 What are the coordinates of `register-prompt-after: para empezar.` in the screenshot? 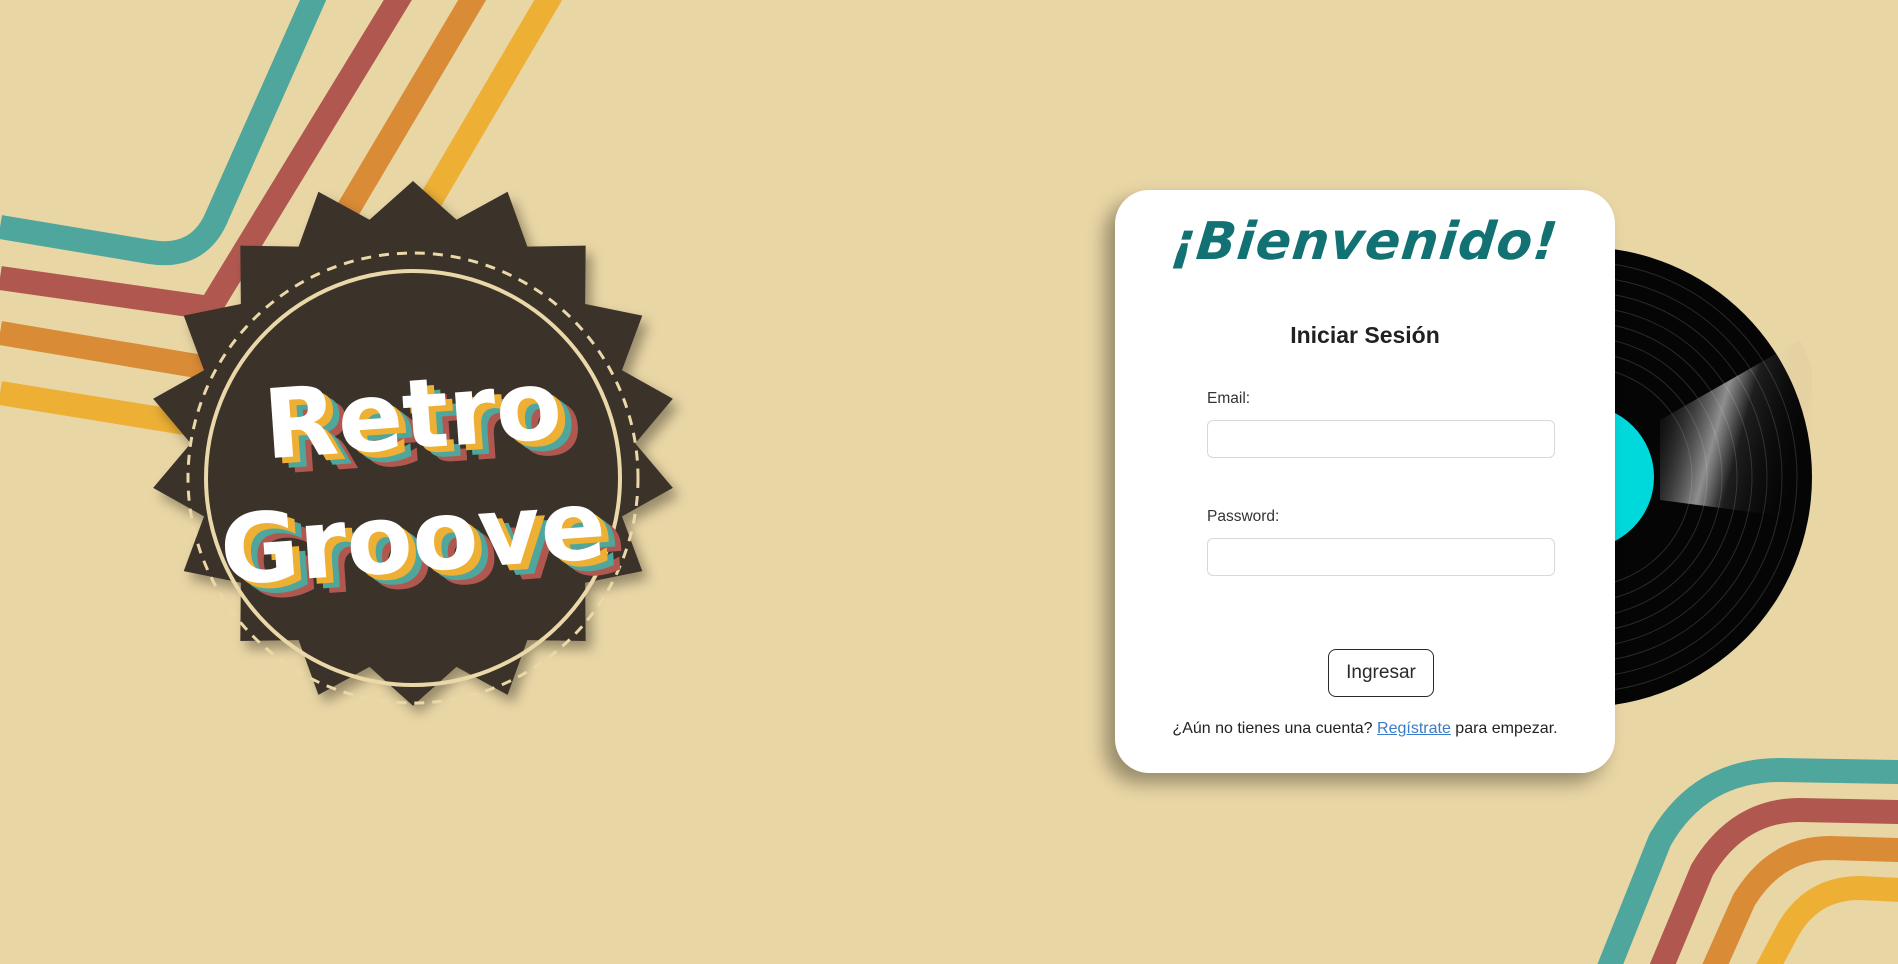 It's located at (1506, 728).